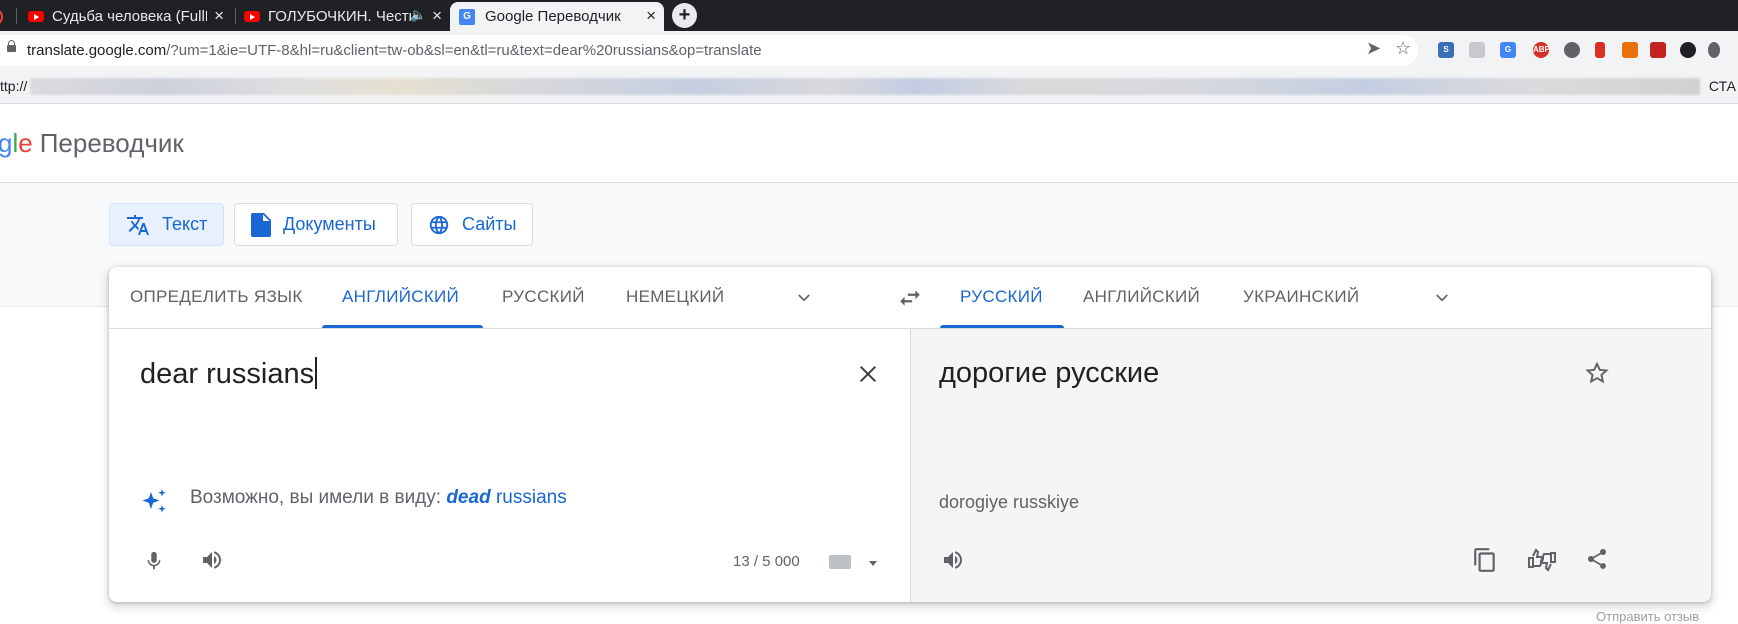 Image resolution: width=1738 pixels, height=624 pixels. Describe the element at coordinates (468, 497) in the screenshot. I see `suggestion-correction: dead` at that location.